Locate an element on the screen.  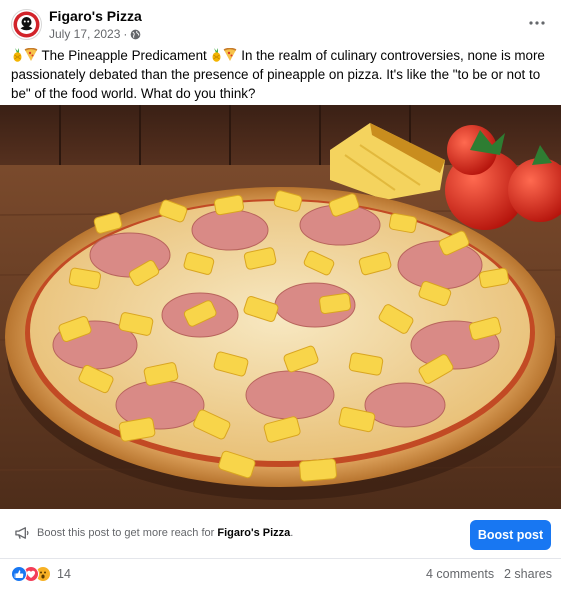
boost-message-prefix: Boost this post to get more reach for is located at coordinates (126, 533).